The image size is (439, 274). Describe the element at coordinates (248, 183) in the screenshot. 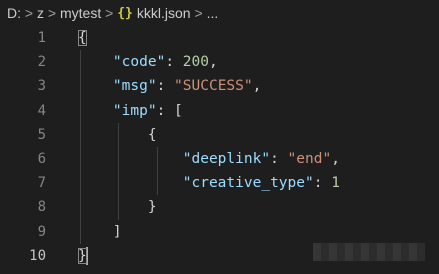

I see `json-key: "creative_type"` at that location.